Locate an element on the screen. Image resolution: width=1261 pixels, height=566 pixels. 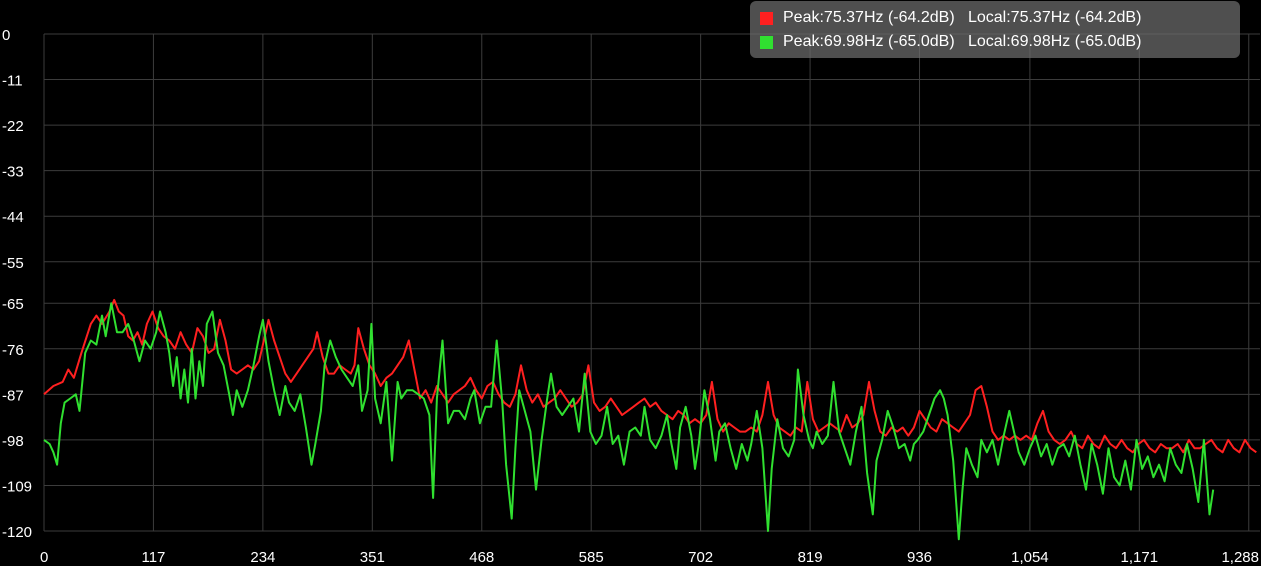
x-tick-label: 117 is located at coordinates (153, 557).